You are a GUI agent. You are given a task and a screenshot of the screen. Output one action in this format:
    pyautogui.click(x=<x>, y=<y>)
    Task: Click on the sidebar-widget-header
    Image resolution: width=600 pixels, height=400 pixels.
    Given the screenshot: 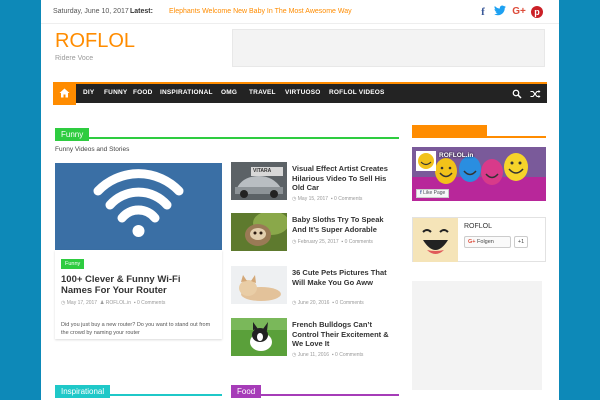 What is the action you would take?
    pyautogui.click(x=479, y=131)
    